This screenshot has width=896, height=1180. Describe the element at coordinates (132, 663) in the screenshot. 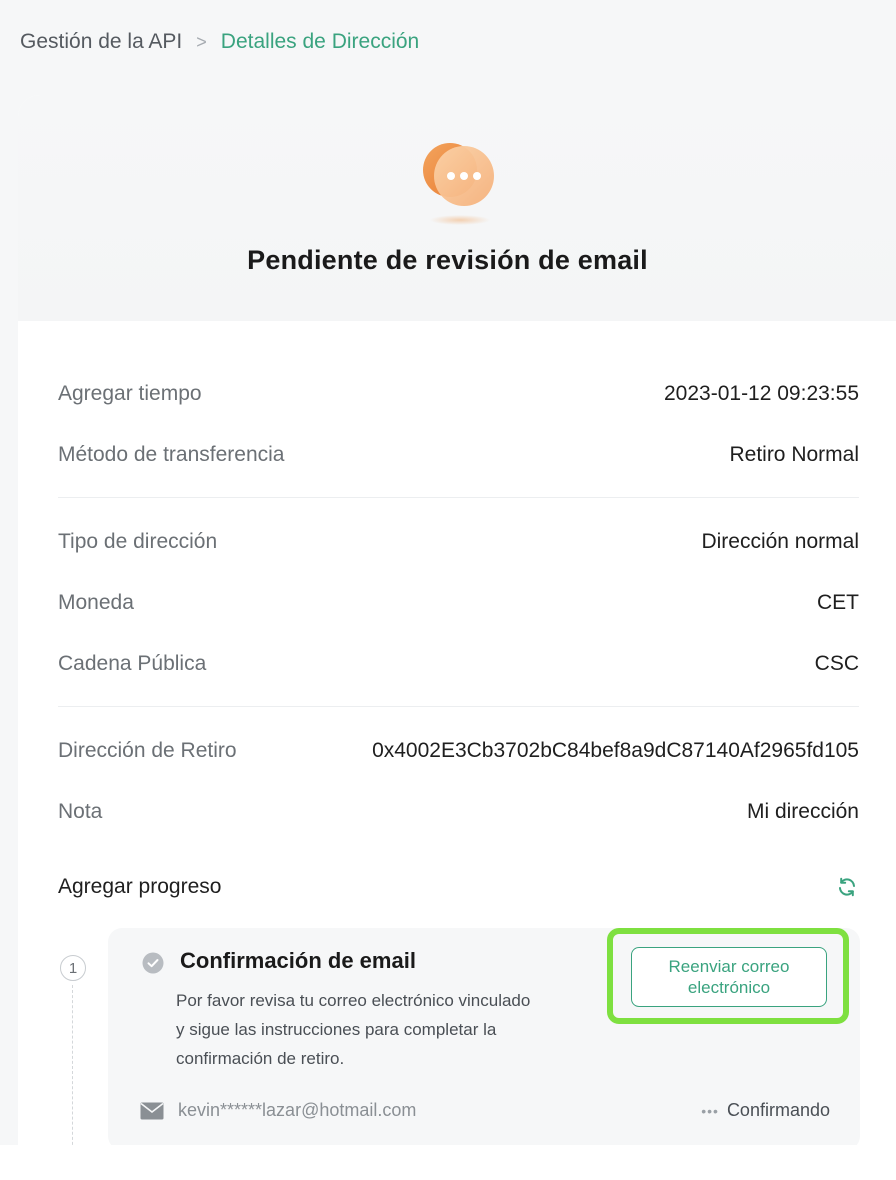

I see `detail-label: Cadena Pública` at that location.